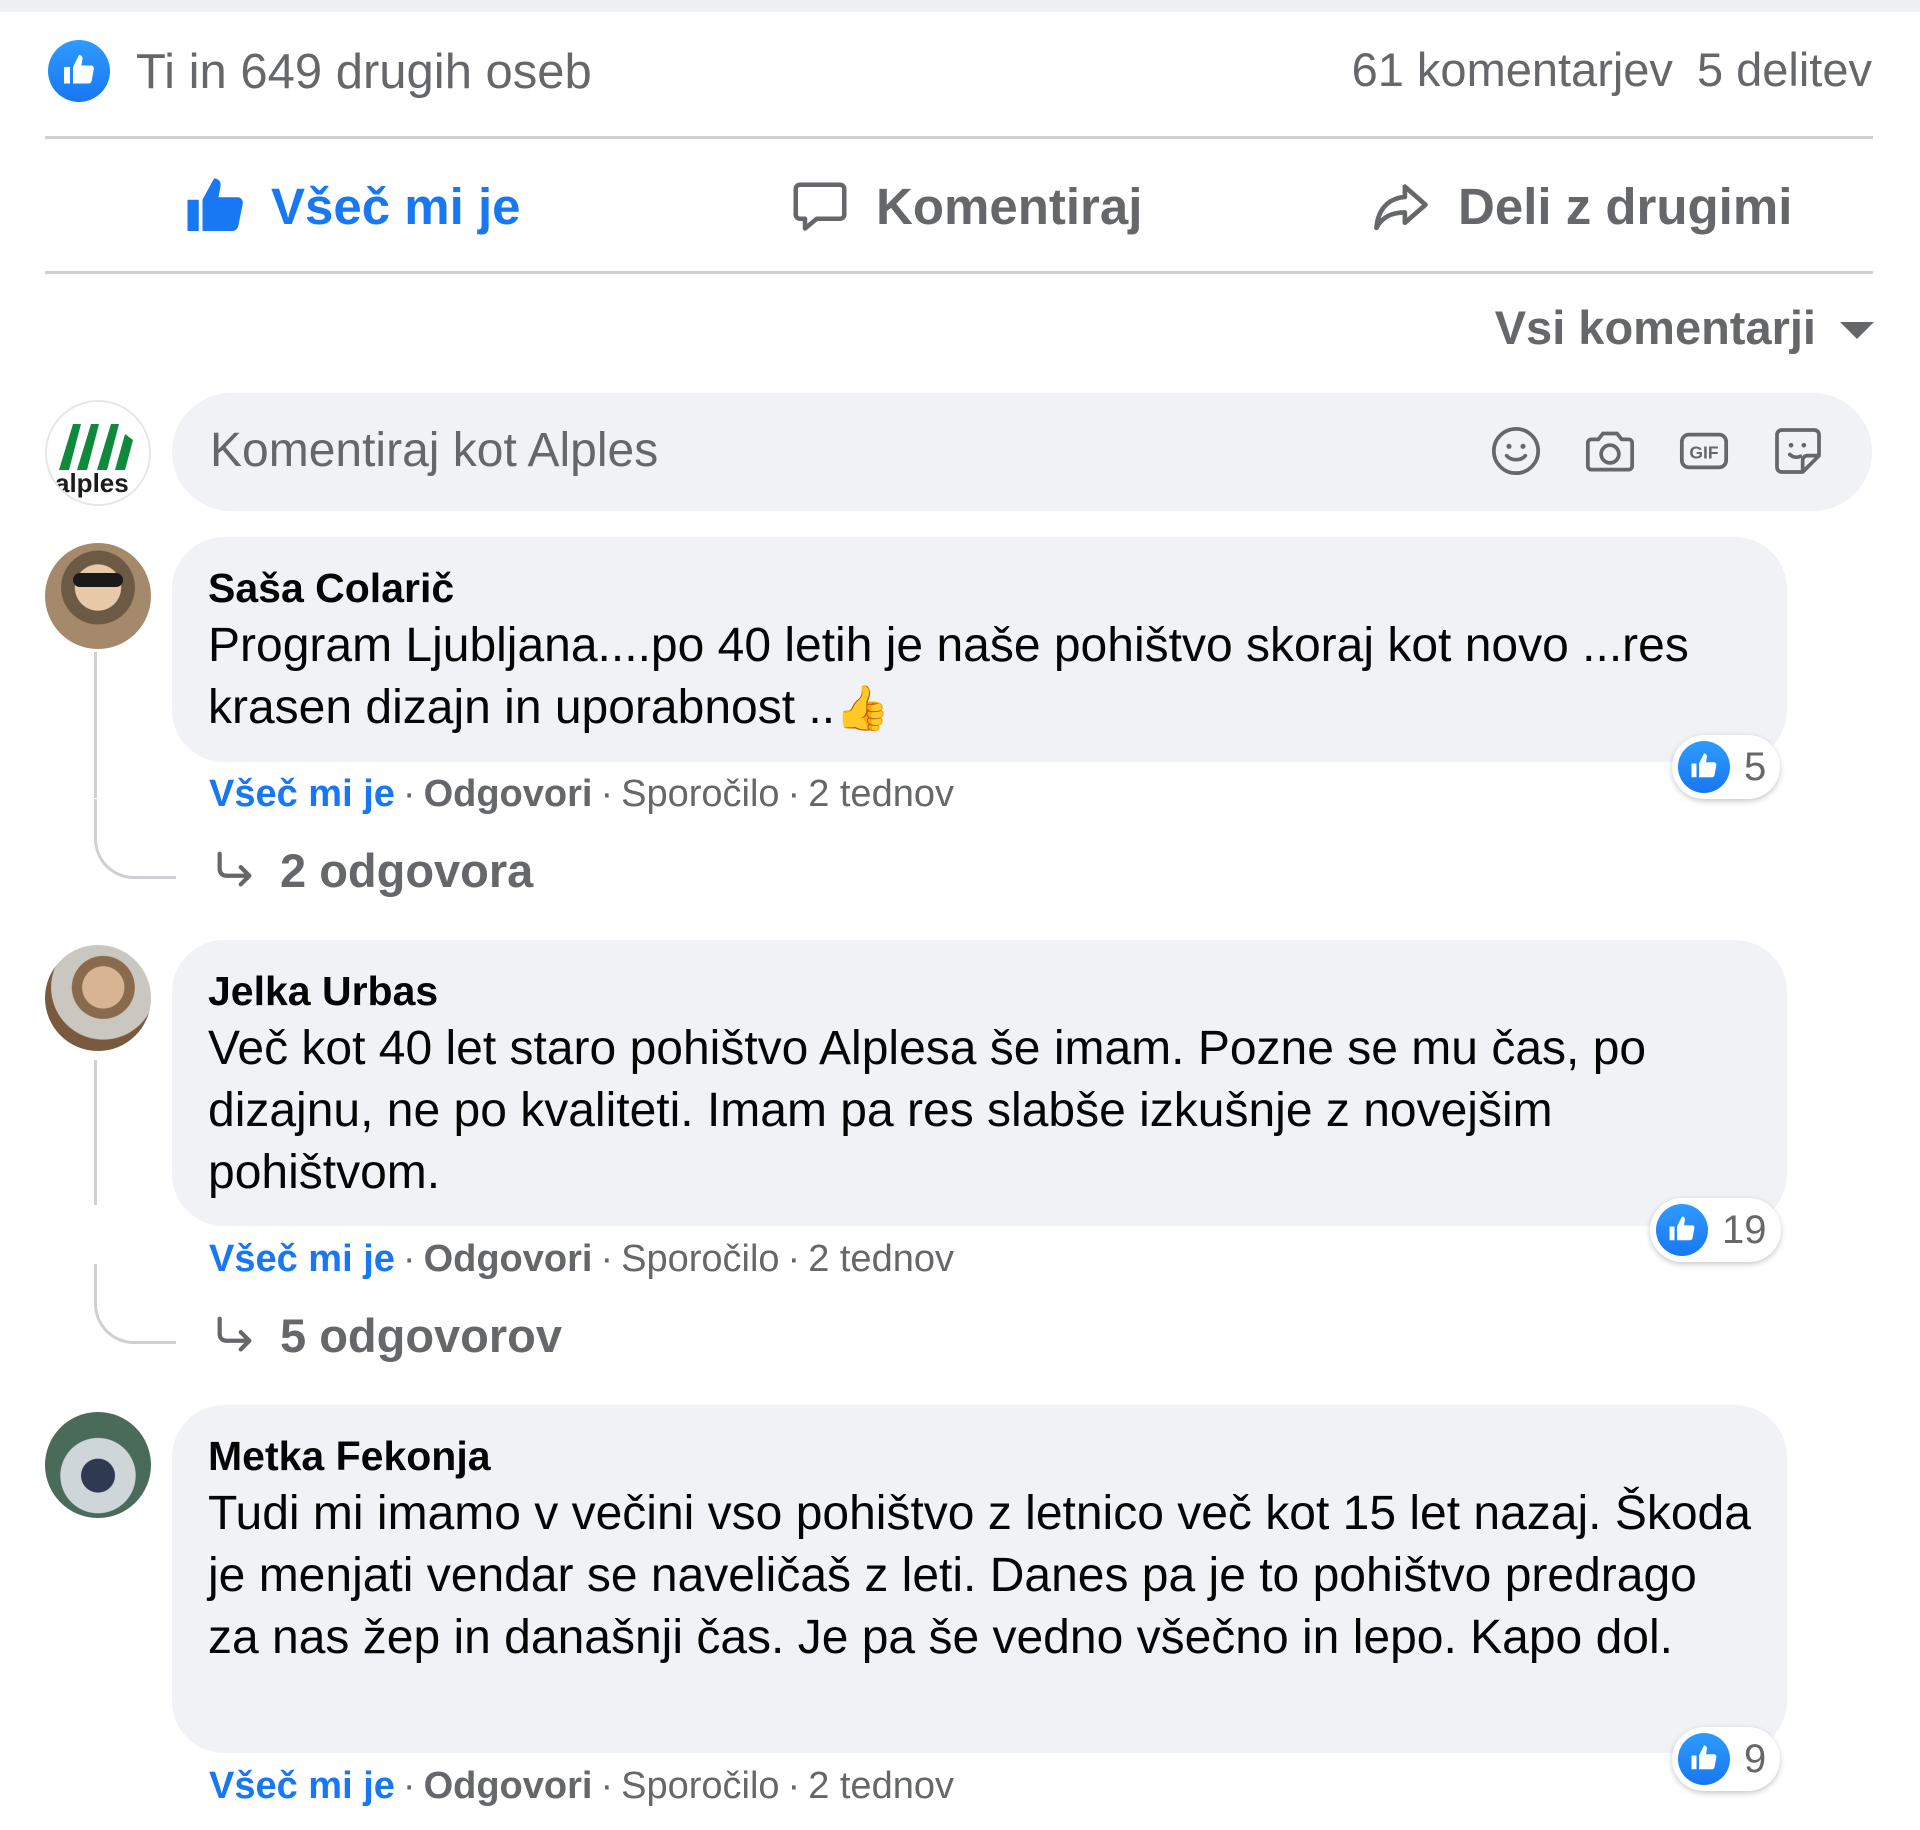  I want to click on action-bar: Všeč mi je Komentiraj Deli z drugimi, so click(959, 206).